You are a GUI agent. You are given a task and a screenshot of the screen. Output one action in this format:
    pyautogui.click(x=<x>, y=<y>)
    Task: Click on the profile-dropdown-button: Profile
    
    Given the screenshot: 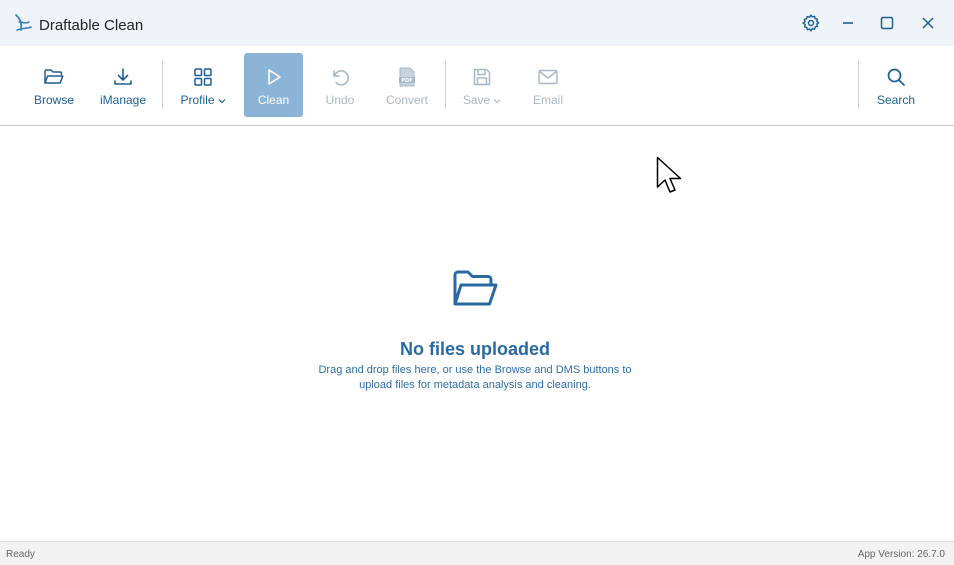 What is the action you would take?
    pyautogui.click(x=203, y=85)
    